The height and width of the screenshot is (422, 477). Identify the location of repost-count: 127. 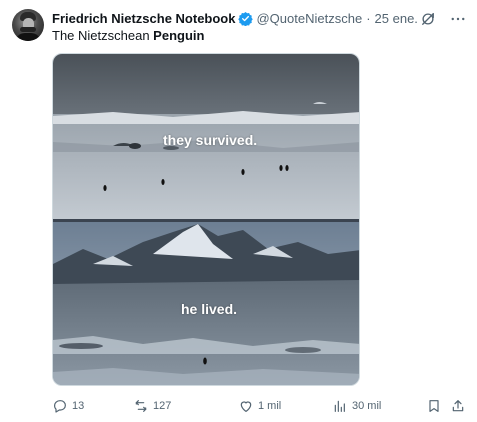
(162, 406).